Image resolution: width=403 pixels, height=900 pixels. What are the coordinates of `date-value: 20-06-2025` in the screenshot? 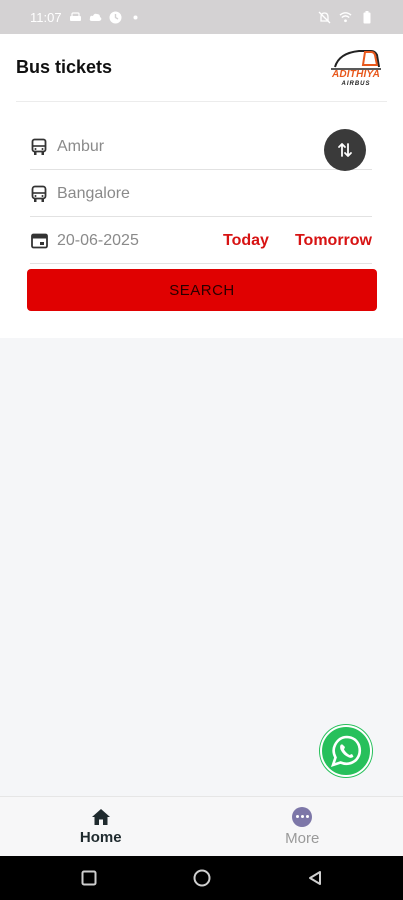 It's located at (98, 240).